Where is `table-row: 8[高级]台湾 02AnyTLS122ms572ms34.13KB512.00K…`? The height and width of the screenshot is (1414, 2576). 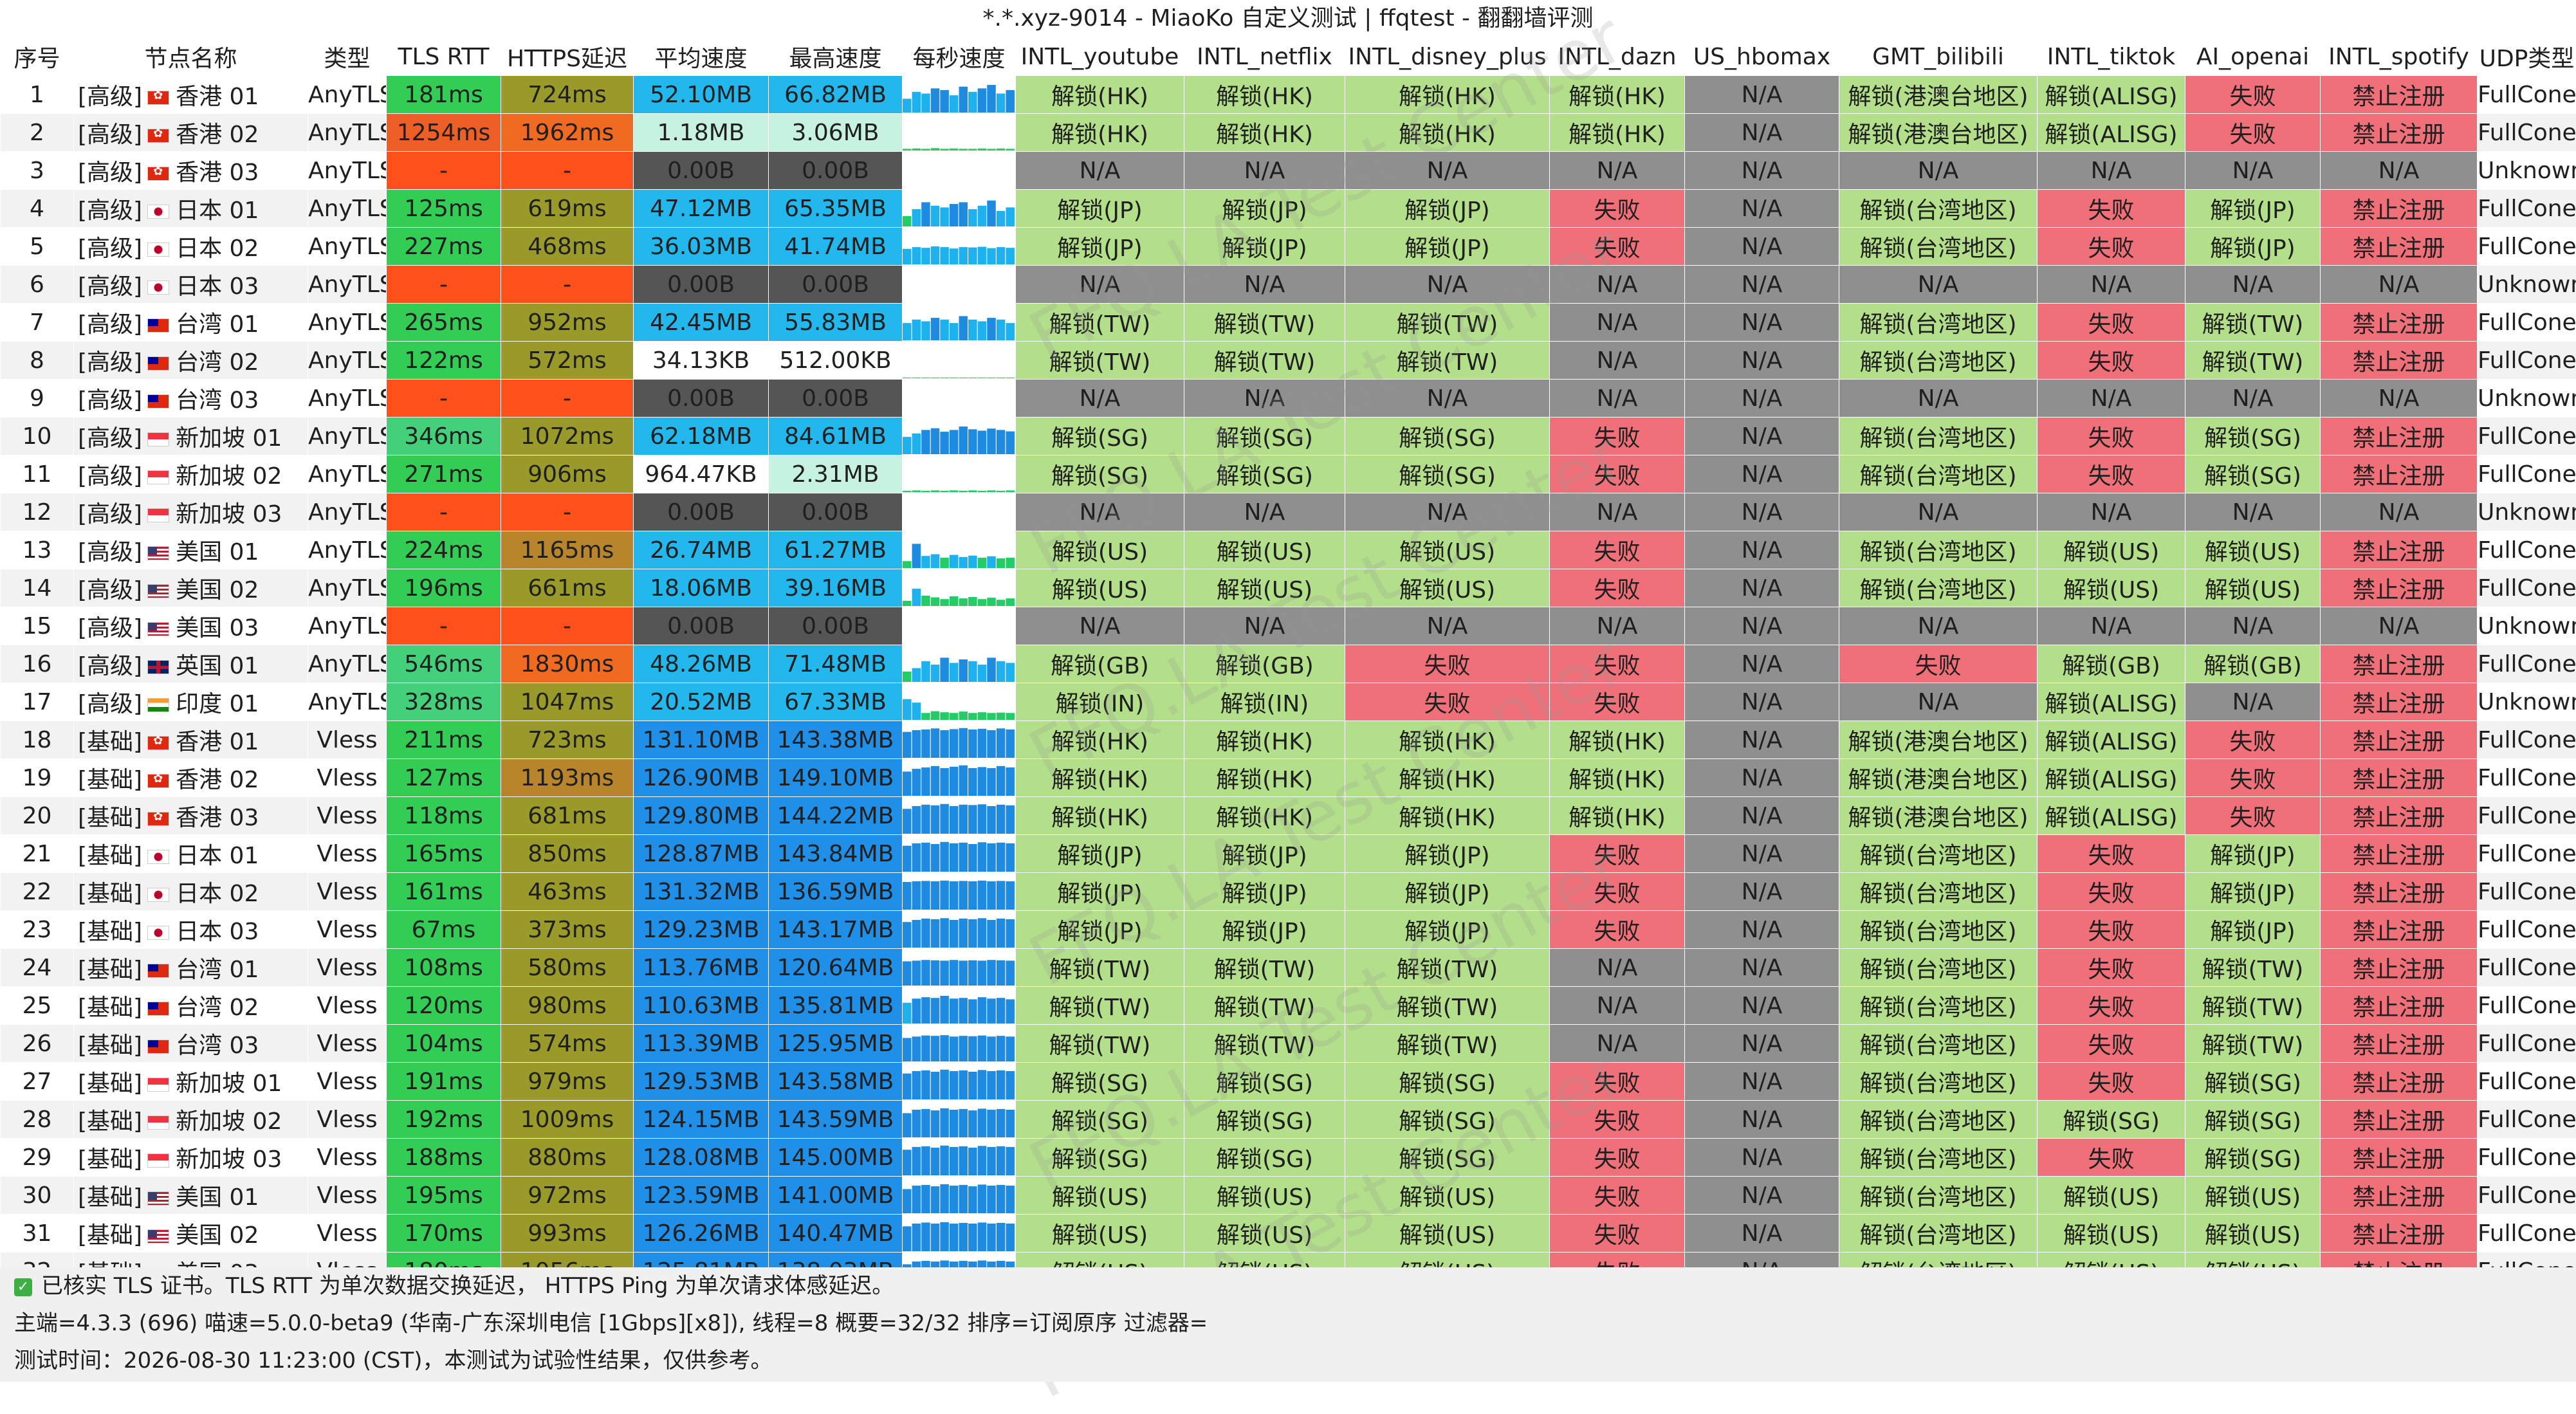
table-row: 8[高级]台湾 02AnyTLS122ms572ms34.13KB512.00K… is located at coordinates (1288, 361).